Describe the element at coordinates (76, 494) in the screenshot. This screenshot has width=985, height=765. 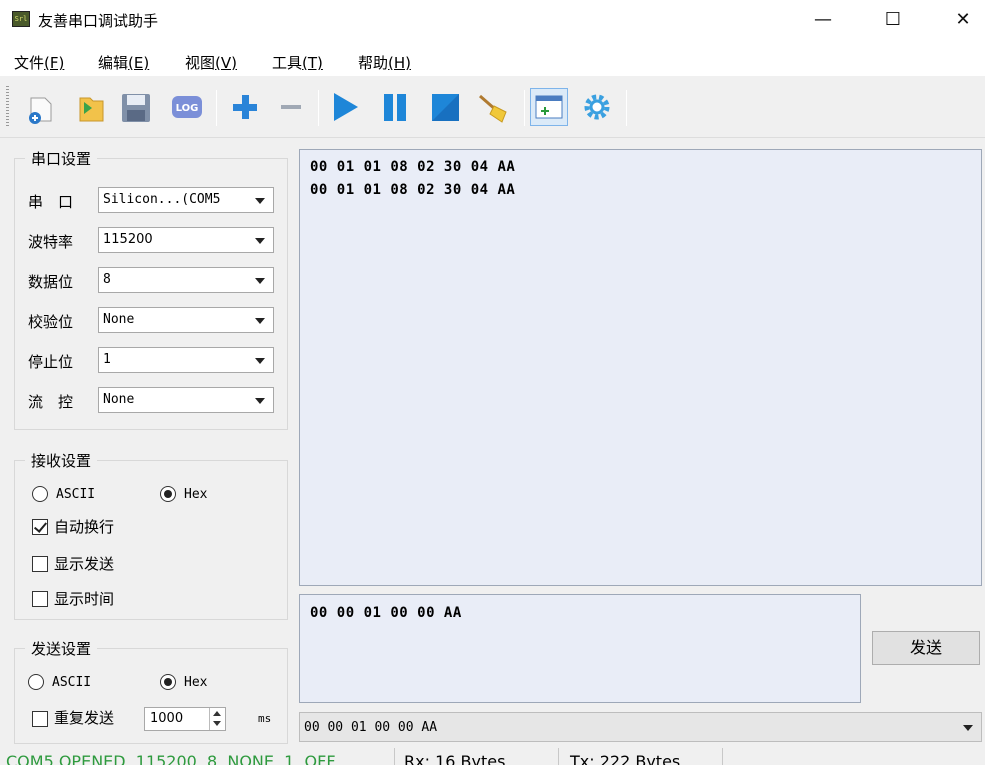
I see `receive-ascii-label: ASCII` at that location.